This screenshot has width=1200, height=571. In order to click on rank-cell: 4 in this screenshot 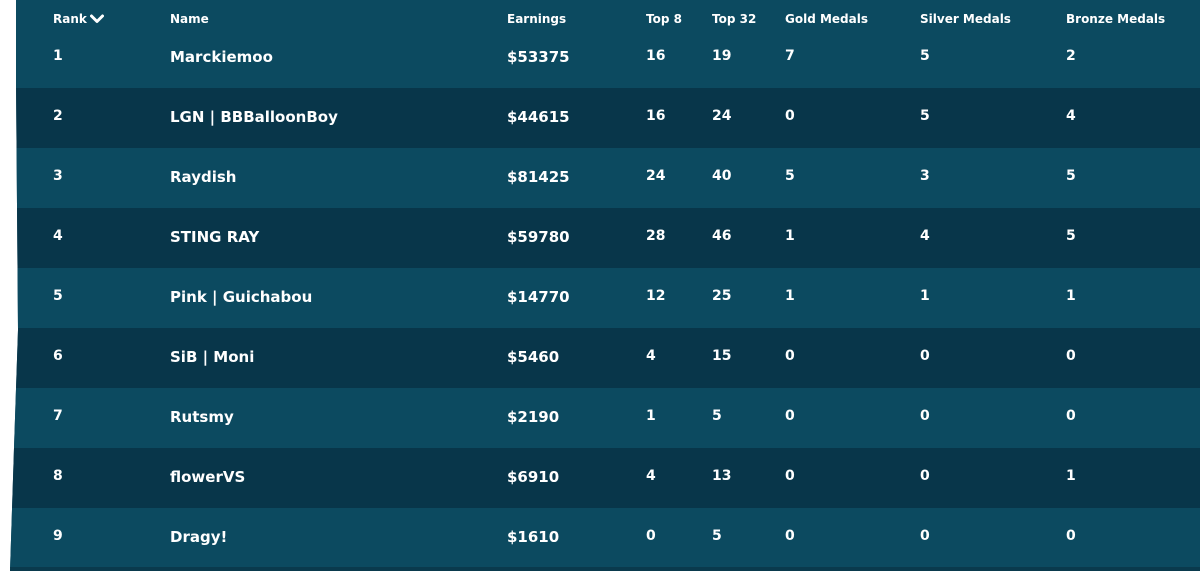, I will do `click(58, 236)`.